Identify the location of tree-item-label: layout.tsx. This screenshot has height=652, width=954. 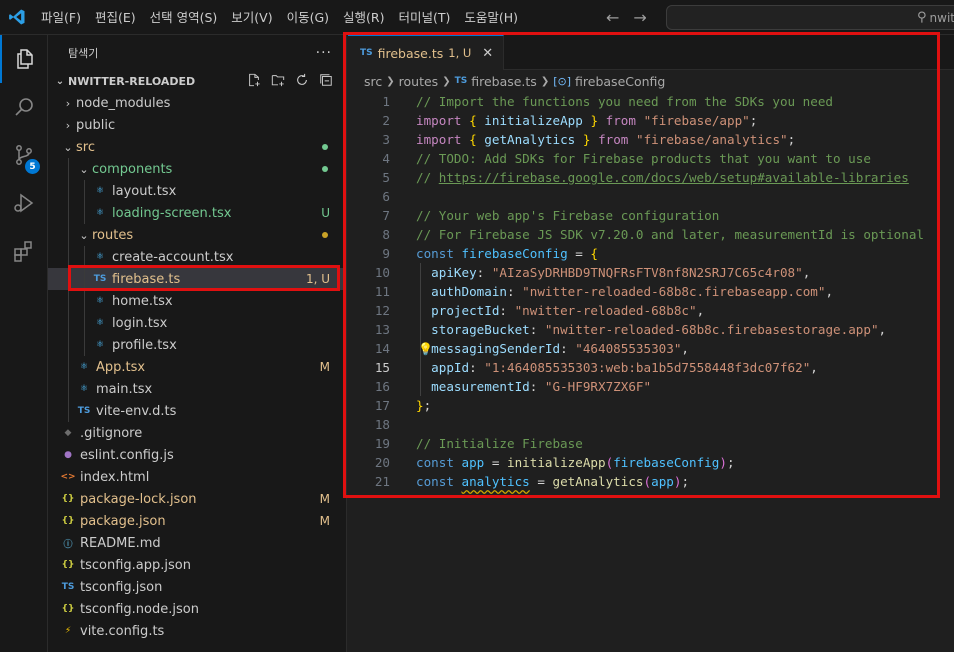
(144, 191).